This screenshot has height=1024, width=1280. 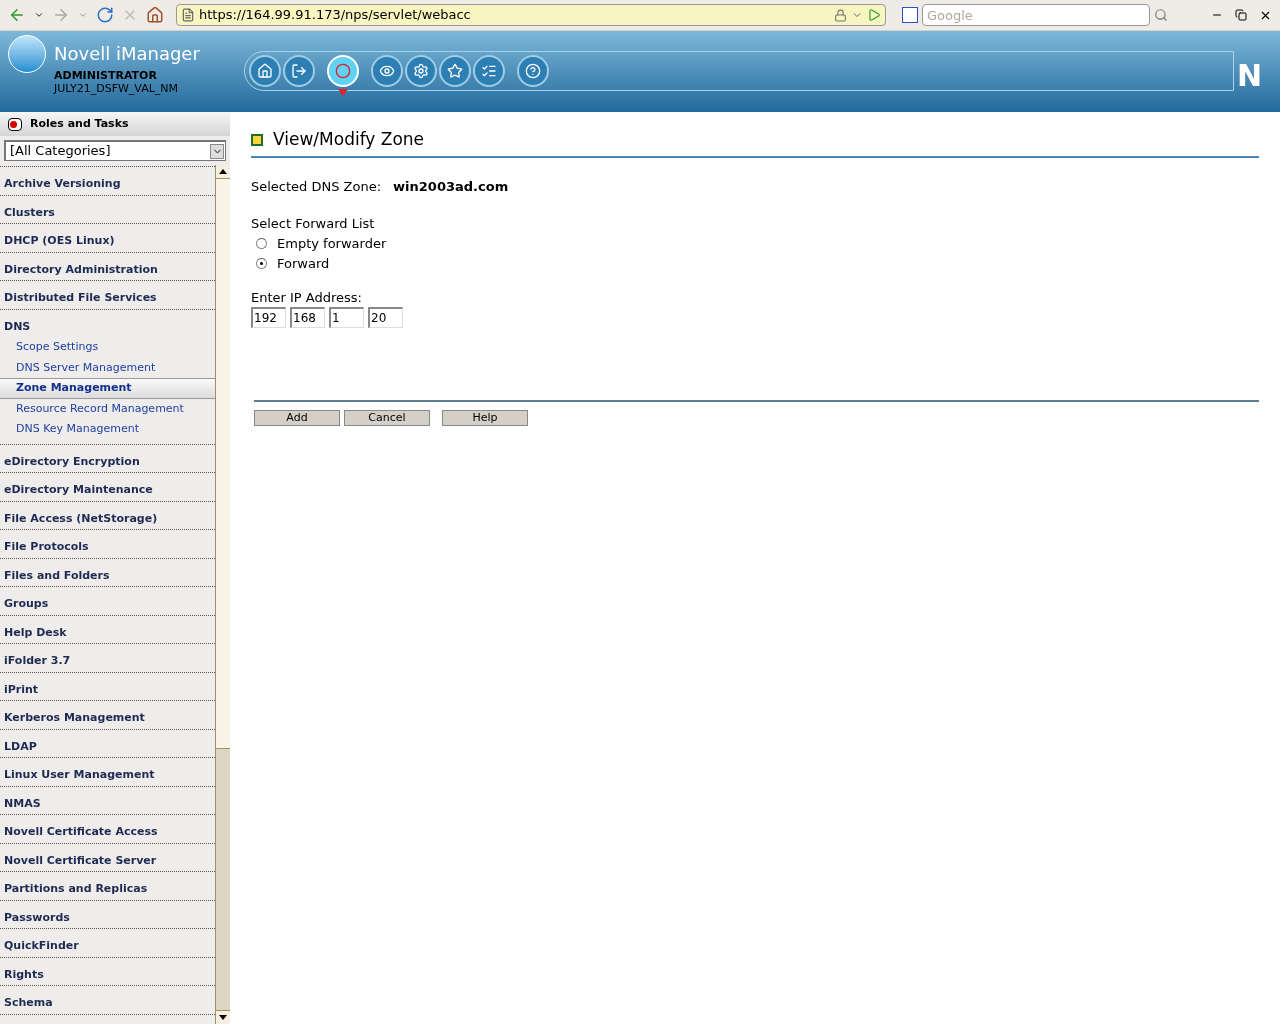 I want to click on brand-logo: N, so click(x=1249, y=76).